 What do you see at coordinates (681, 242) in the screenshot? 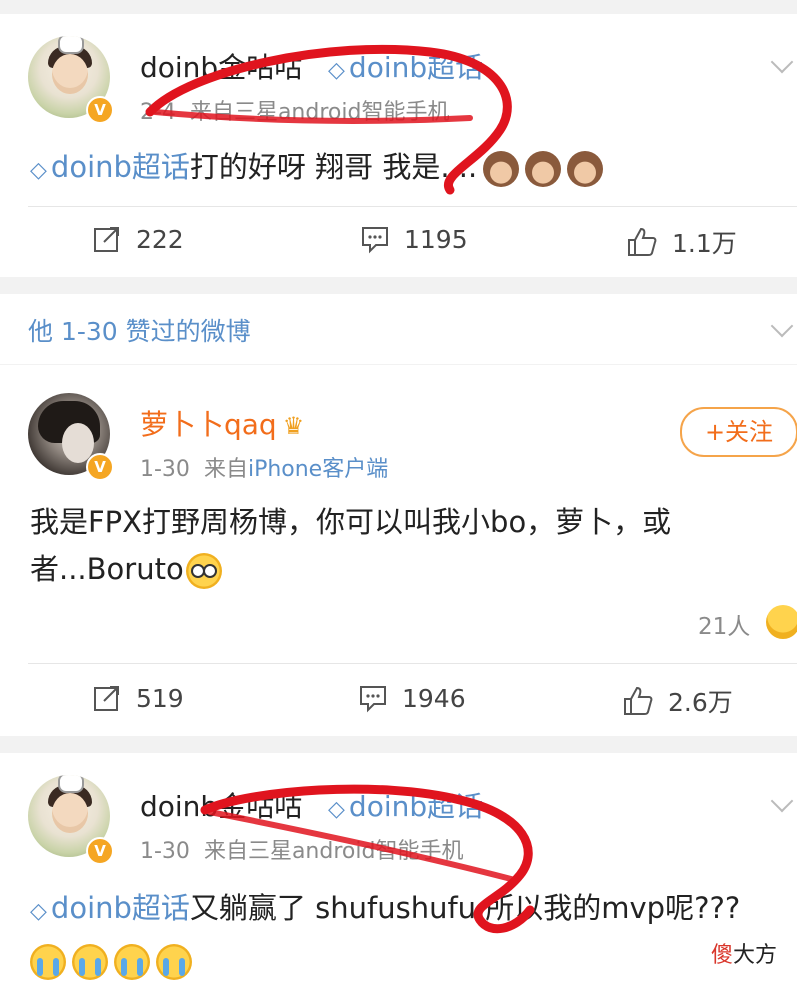
I see `like-button: 1.1万` at bounding box center [681, 242].